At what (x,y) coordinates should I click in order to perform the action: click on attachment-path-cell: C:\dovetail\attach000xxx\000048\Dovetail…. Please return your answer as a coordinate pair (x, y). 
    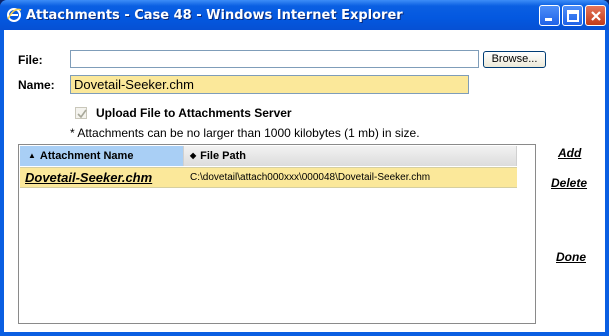
    Looking at the image, I should click on (310, 177).